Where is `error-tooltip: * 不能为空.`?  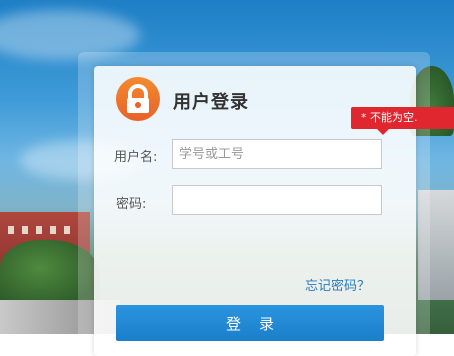 error-tooltip: * 不能为空. is located at coordinates (402, 121).